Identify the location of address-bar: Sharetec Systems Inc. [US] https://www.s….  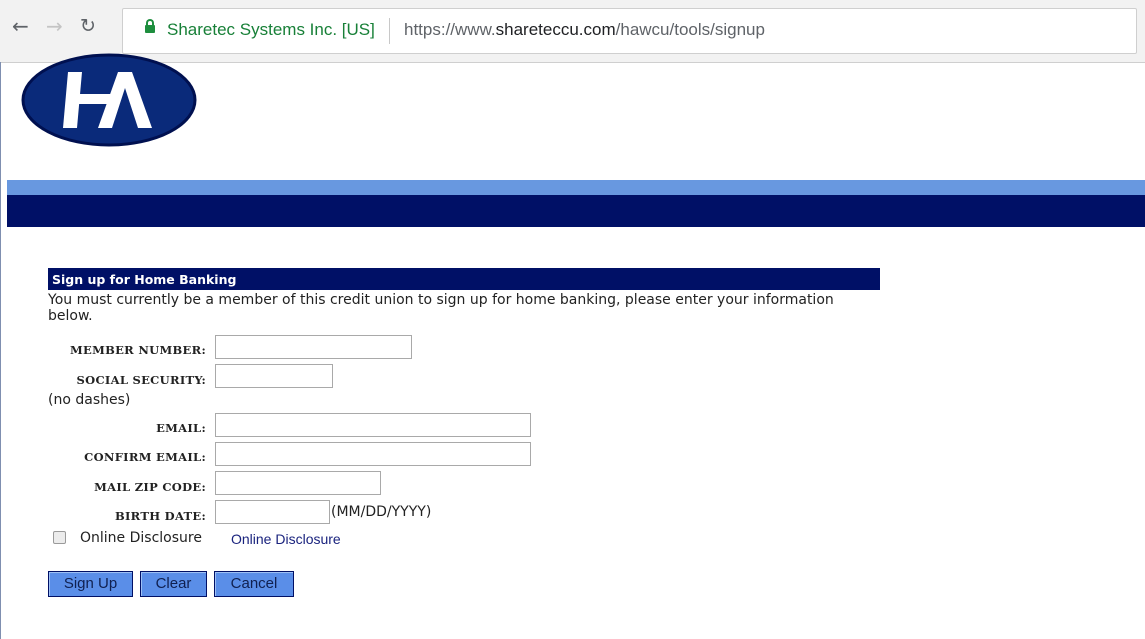
(629, 31).